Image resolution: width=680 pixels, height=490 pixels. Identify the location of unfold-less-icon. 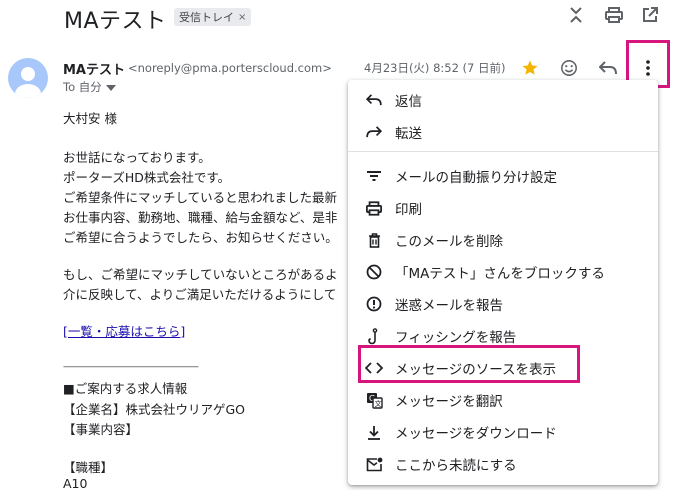
(576, 15).